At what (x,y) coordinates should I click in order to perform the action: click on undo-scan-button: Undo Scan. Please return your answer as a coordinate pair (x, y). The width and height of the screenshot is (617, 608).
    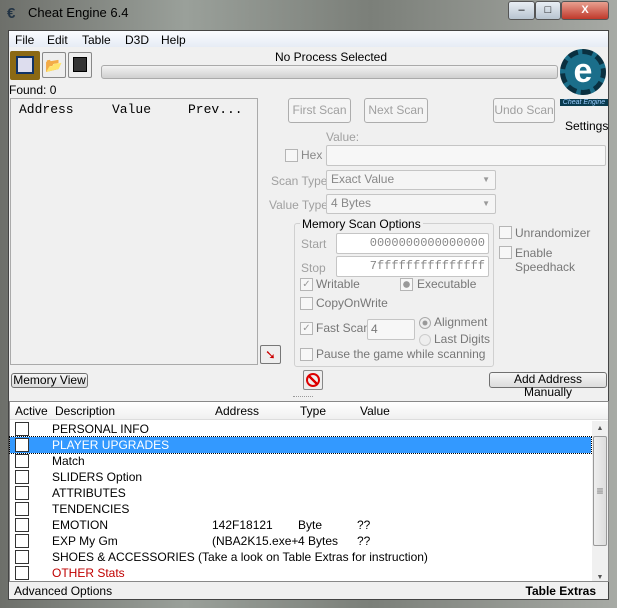
    Looking at the image, I should click on (524, 110).